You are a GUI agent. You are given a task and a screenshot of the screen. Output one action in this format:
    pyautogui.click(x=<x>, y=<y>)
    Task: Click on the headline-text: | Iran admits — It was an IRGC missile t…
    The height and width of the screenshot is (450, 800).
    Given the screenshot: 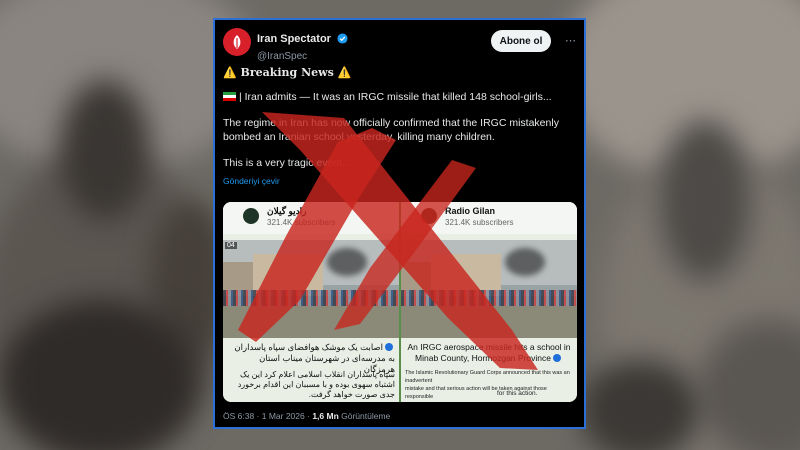 What is the action you would take?
    pyautogui.click(x=395, y=97)
    